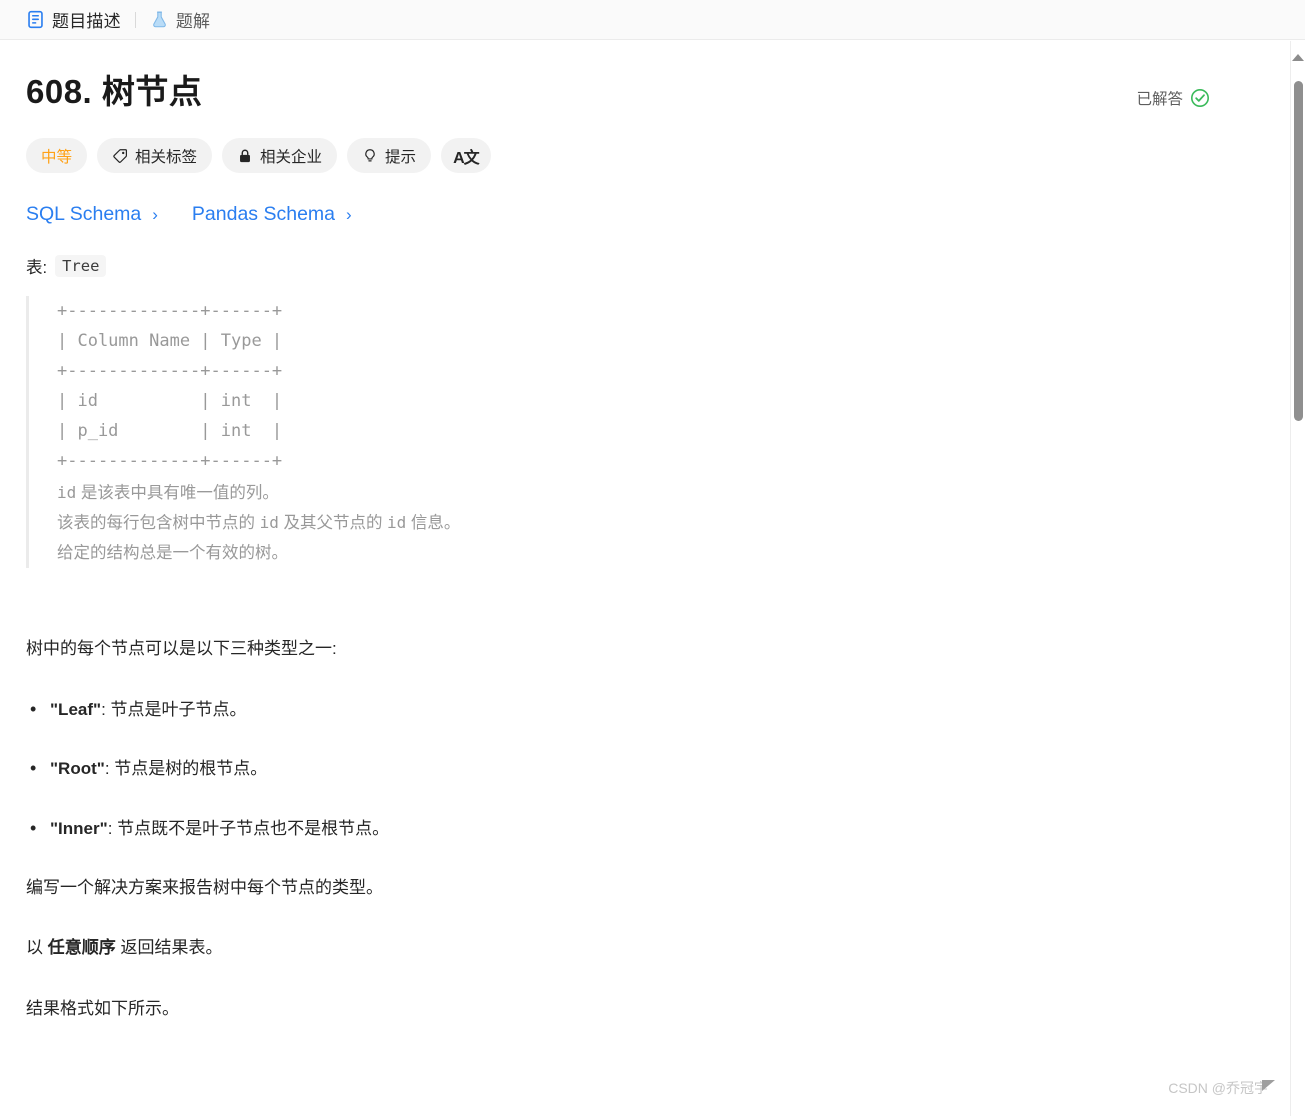  Describe the element at coordinates (81, 948) in the screenshot. I see `order-text-bold: 任意顺序` at that location.